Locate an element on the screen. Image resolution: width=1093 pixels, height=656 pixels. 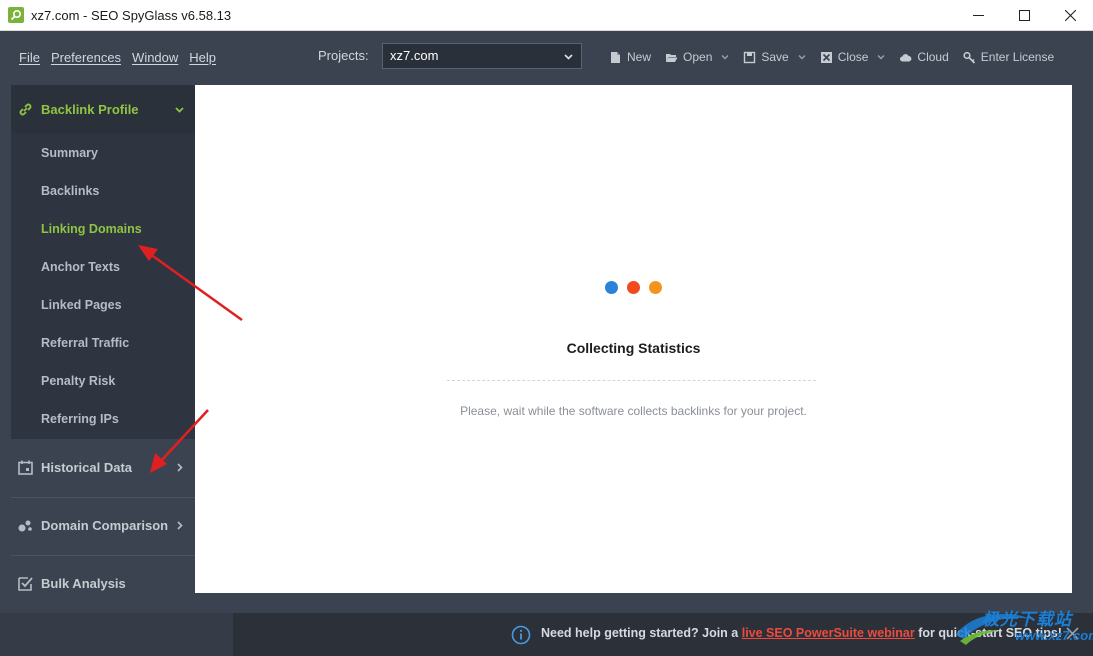
save-icon is located at coordinates (750, 57).